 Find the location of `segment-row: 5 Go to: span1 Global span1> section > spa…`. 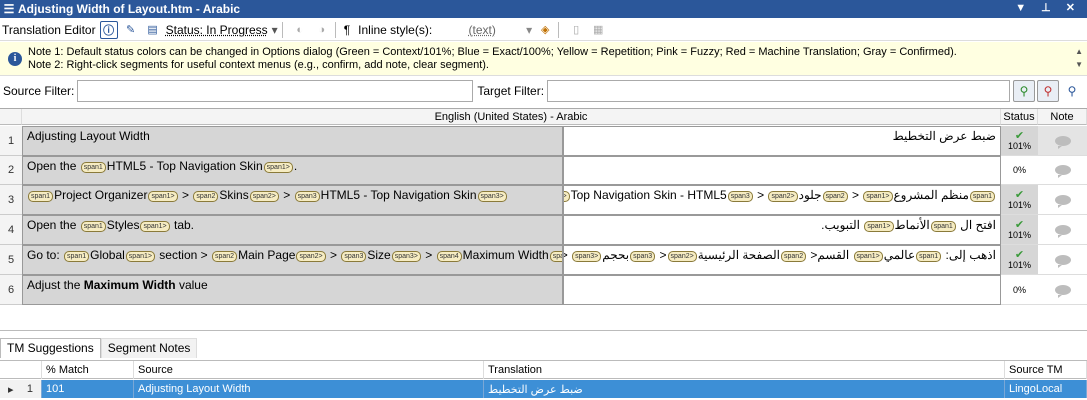

segment-row: 5 Go to: span1 Global span1> section > spa… is located at coordinates (543, 260).